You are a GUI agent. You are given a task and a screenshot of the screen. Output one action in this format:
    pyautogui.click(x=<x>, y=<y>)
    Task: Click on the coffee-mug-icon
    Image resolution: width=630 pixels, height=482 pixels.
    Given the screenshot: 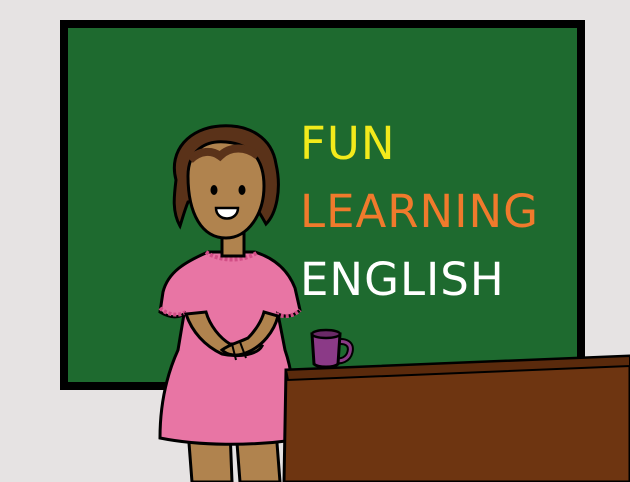 What is the action you would take?
    pyautogui.click(x=332, y=348)
    